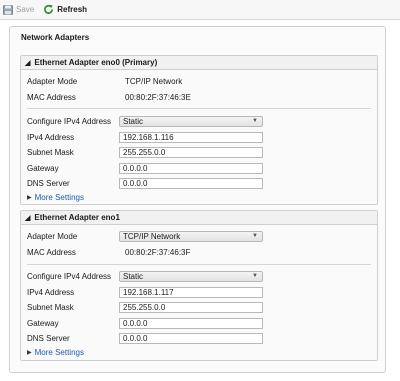 The width and height of the screenshot is (400, 381). I want to click on adapter-mode-text: TCP/IP Network, so click(154, 81).